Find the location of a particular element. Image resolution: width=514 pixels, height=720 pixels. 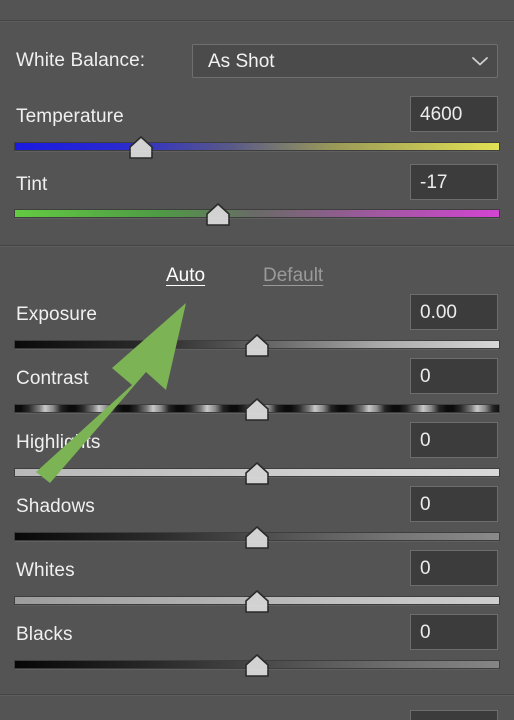

shadows-slider-track is located at coordinates (257, 537).